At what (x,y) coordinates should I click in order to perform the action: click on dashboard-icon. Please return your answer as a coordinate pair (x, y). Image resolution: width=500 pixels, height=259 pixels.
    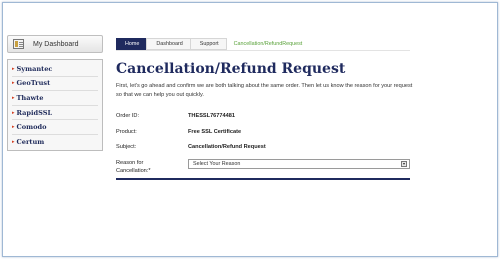
    Looking at the image, I should click on (18, 44).